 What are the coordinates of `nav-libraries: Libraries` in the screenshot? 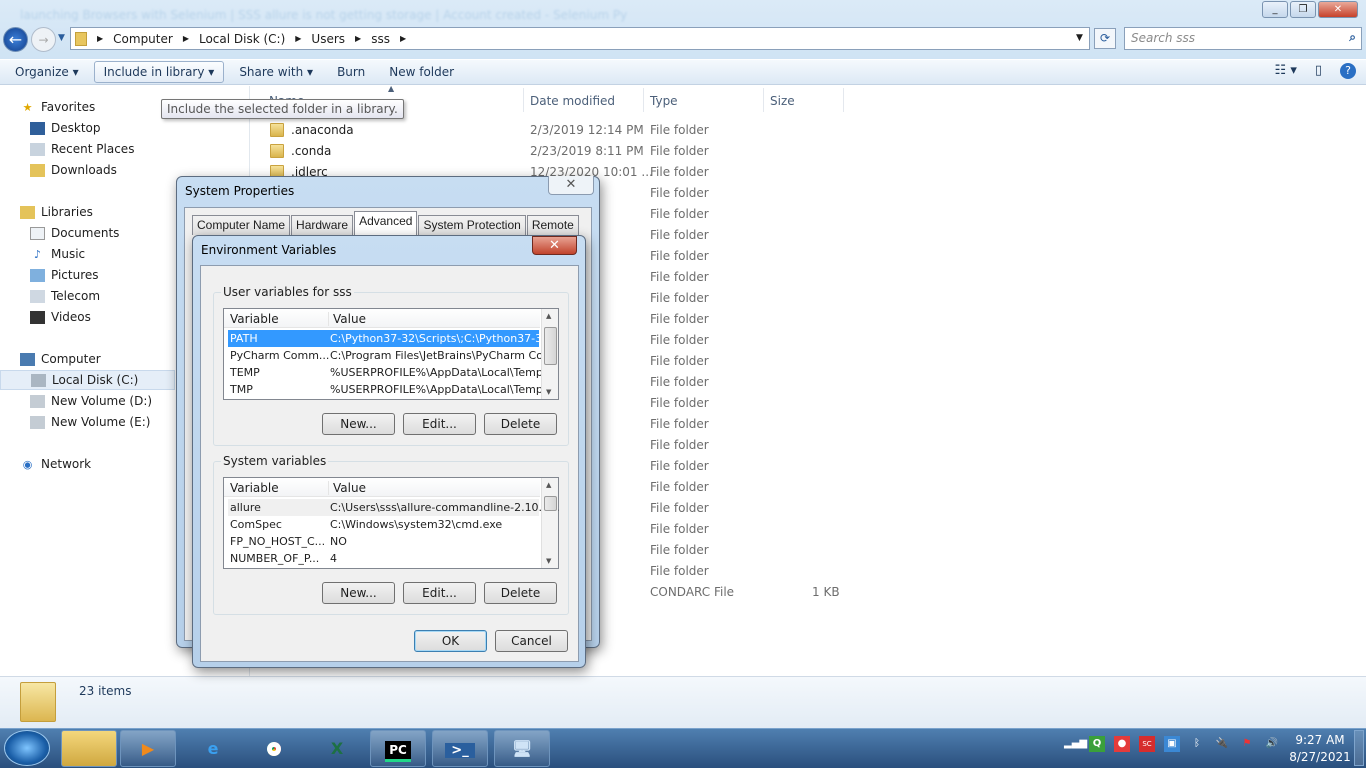 It's located at (56, 212).